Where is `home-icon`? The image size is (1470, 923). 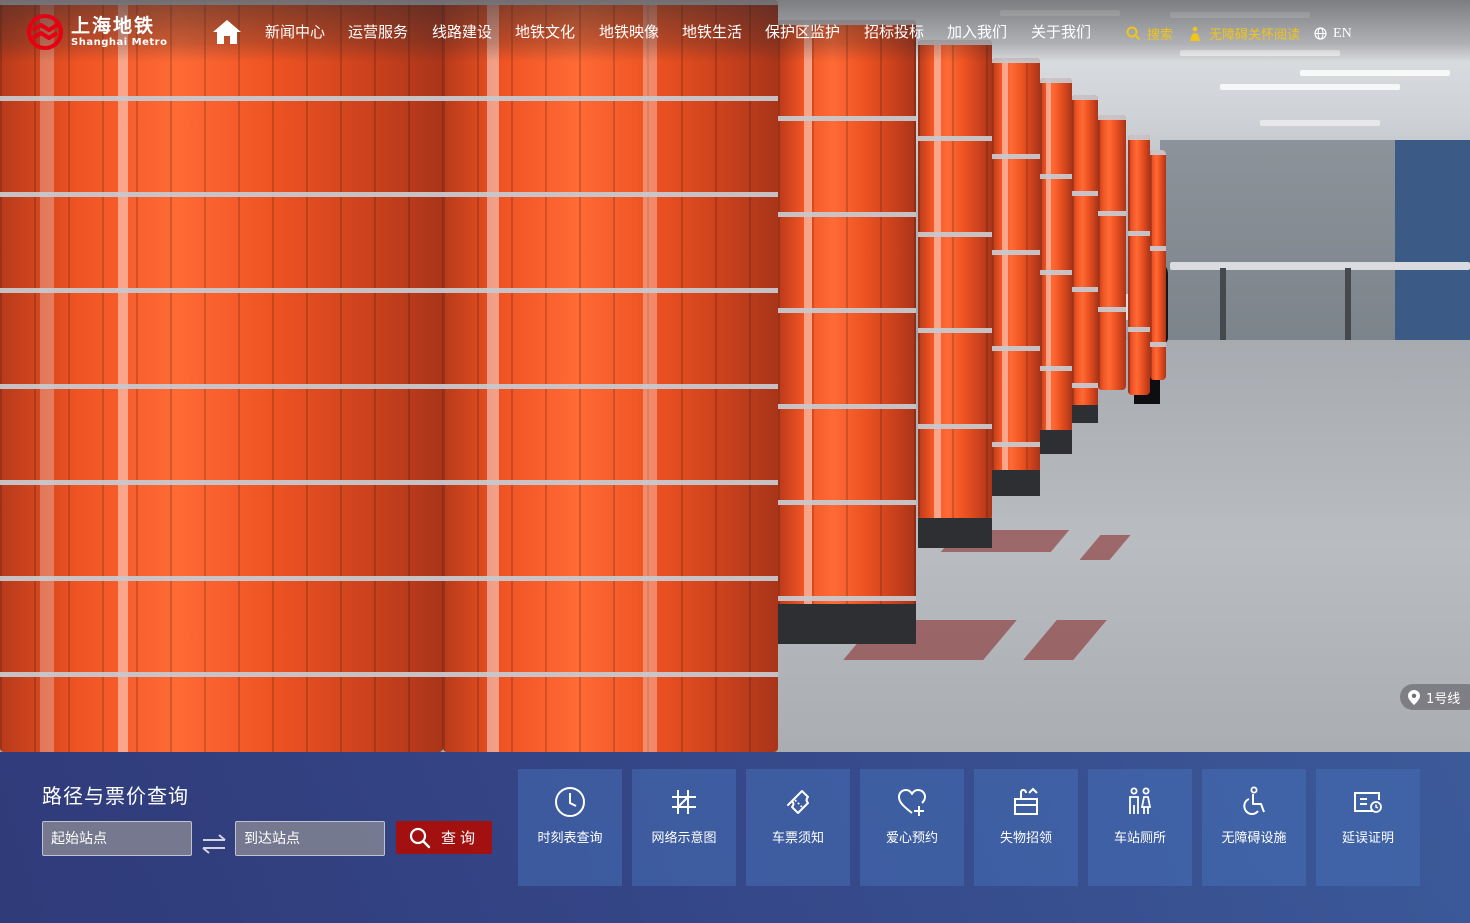
home-icon is located at coordinates (227, 32).